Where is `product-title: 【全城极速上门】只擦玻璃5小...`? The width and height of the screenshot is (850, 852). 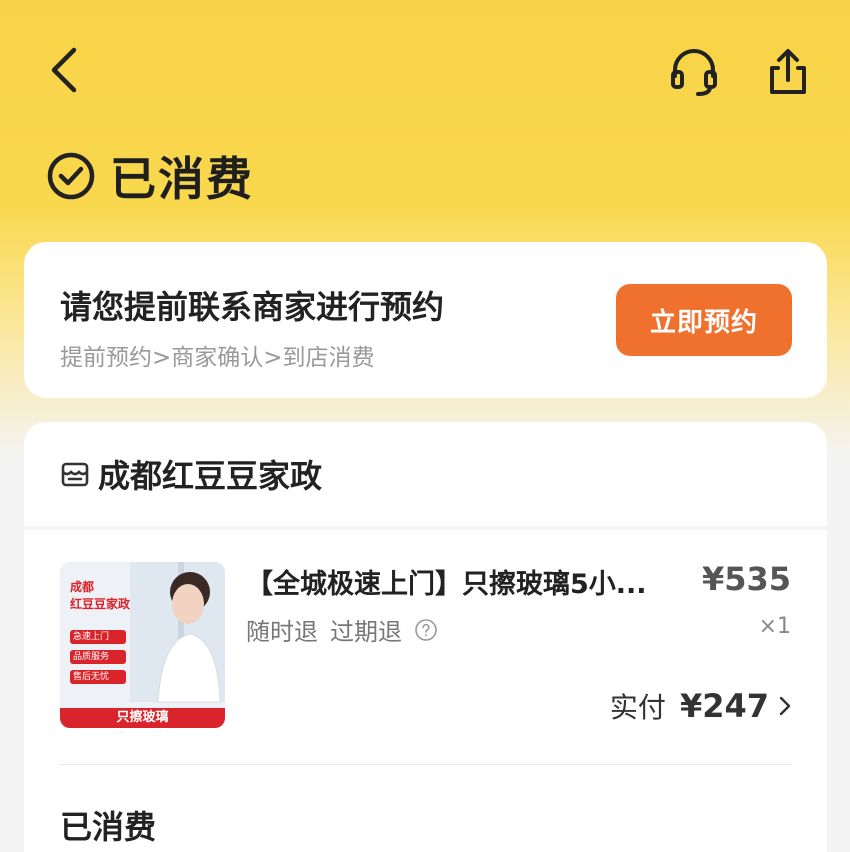 product-title: 【全城极速上门】只擦玻璃5小... is located at coordinates (451, 581).